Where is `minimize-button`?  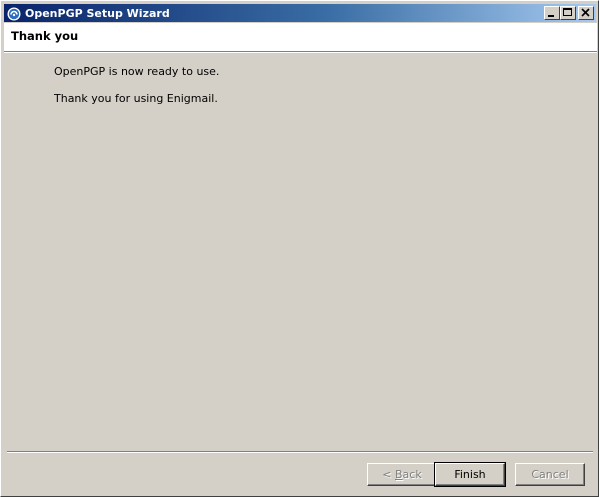
minimize-button is located at coordinates (552, 13).